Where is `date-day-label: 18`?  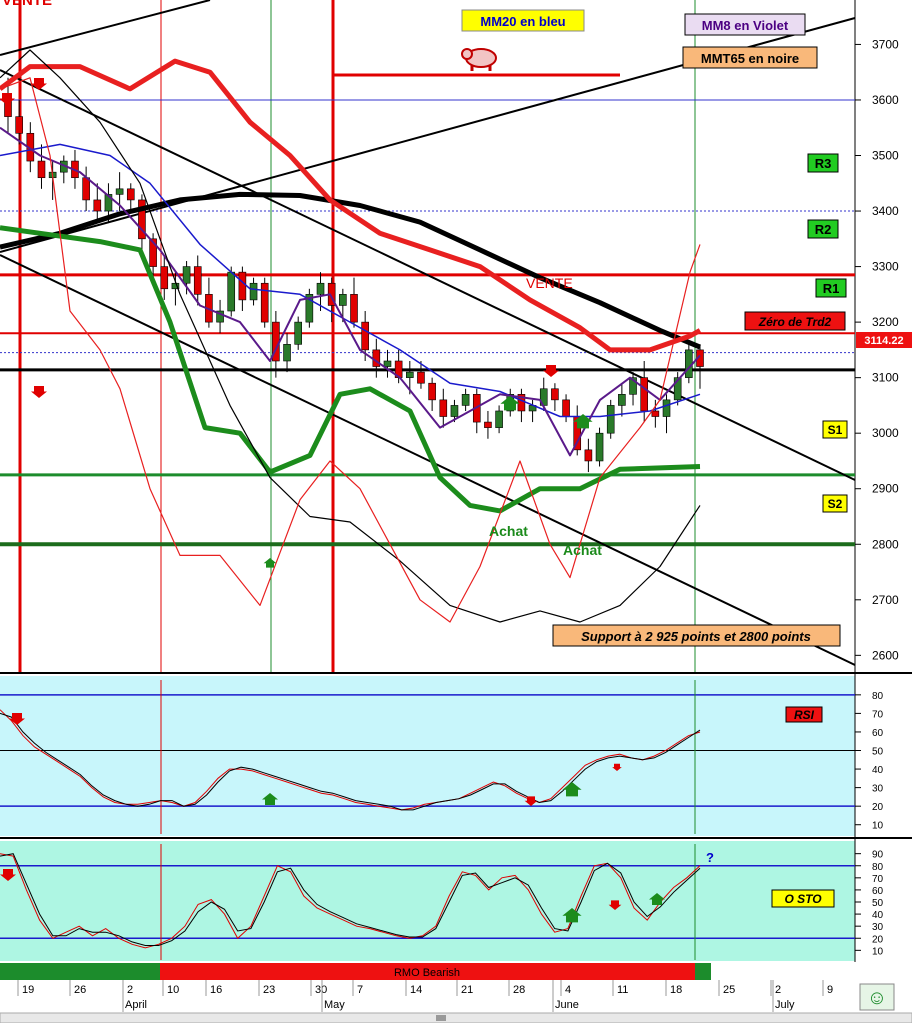 date-day-label: 18 is located at coordinates (676, 990).